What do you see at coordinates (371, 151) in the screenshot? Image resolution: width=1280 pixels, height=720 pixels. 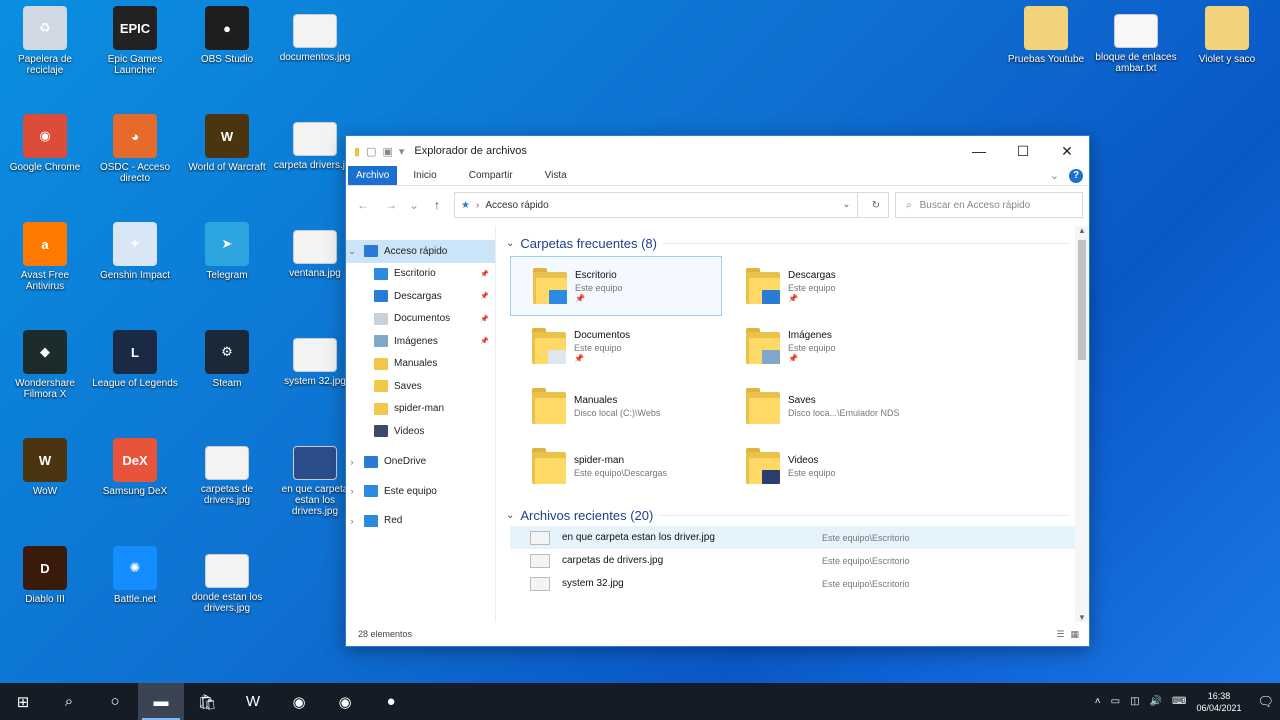 I see `properties-icon: ▢` at bounding box center [371, 151].